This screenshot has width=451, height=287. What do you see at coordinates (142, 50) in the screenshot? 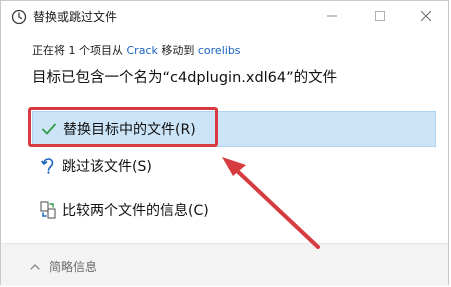
I see `source-folder-link: Crack` at bounding box center [142, 50].